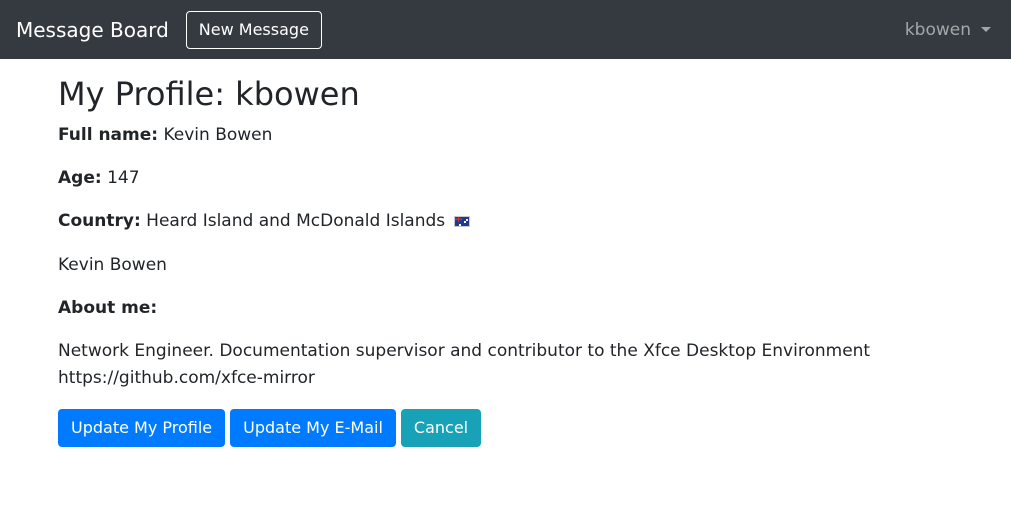 The image size is (1011, 506). Describe the element at coordinates (253, 29) in the screenshot. I see `new-message-button: New Message` at that location.